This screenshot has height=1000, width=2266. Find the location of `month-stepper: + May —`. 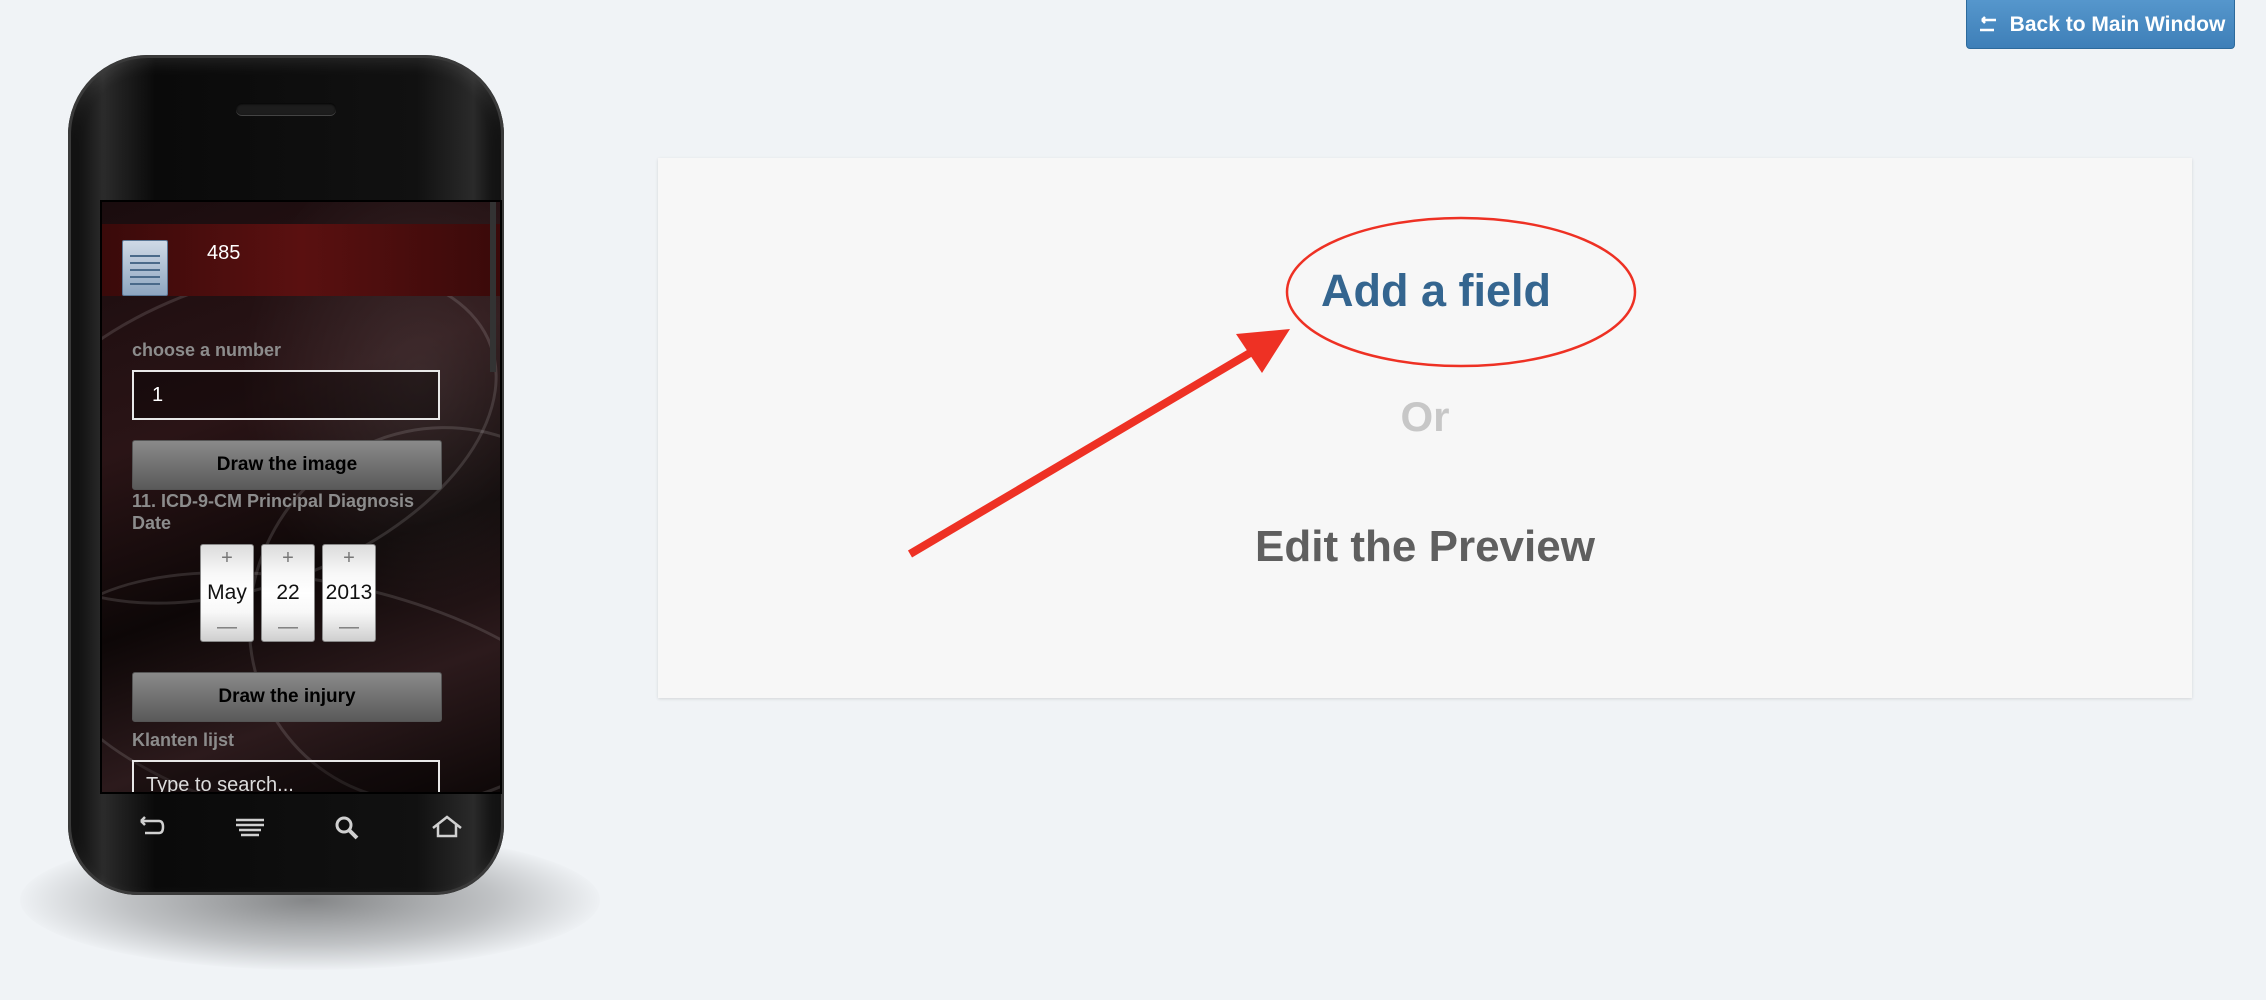

month-stepper: + May — is located at coordinates (227, 593).